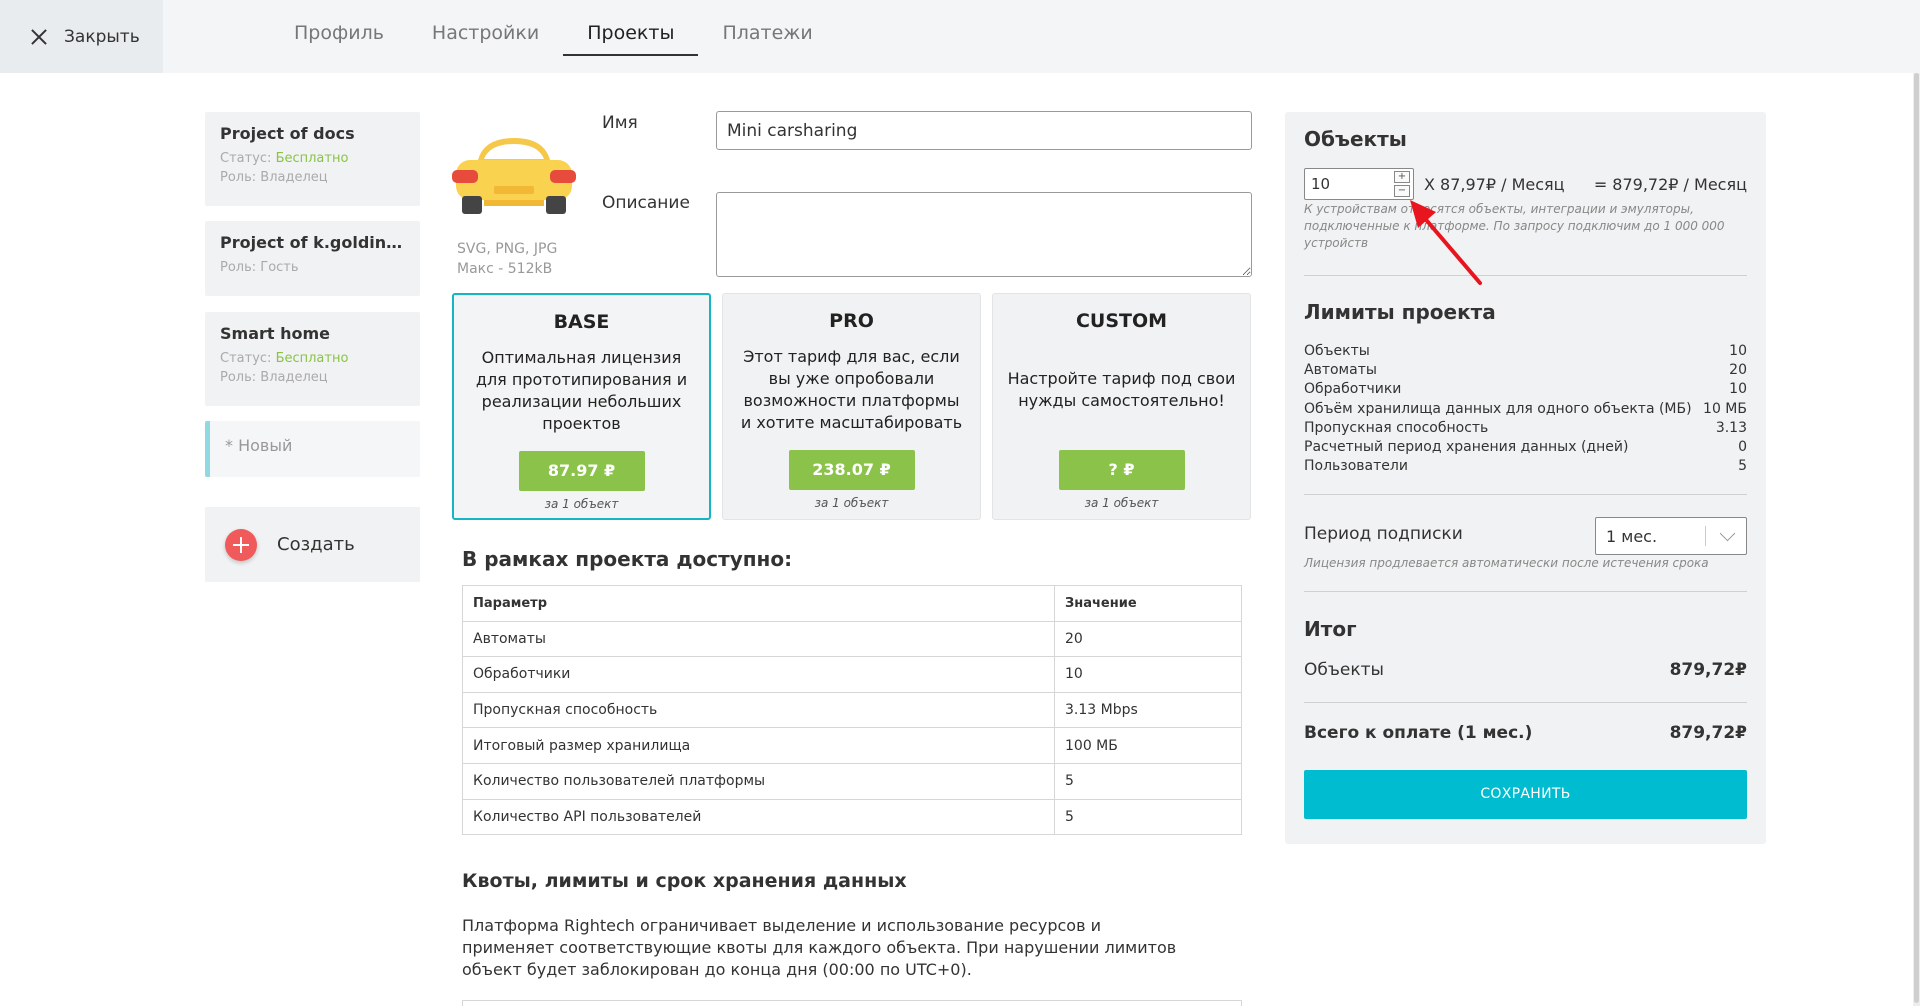  I want to click on list-item: Автоматы 20, so click(1525, 371).